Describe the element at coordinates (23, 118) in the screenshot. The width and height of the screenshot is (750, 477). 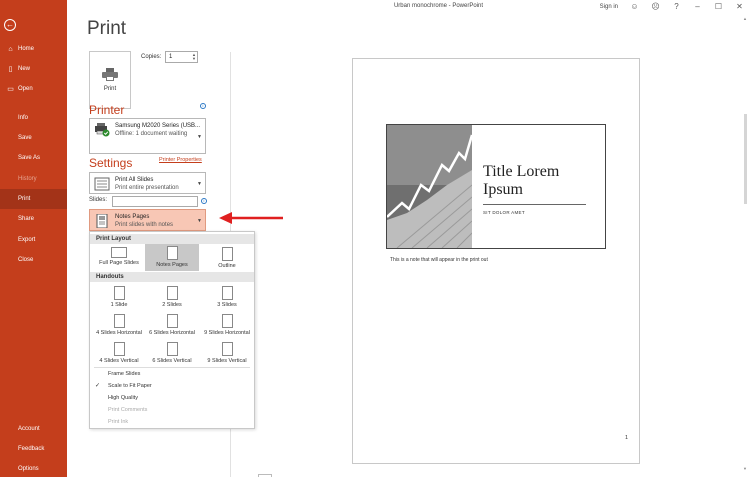
I see `sidebar-item-label: Info` at that location.